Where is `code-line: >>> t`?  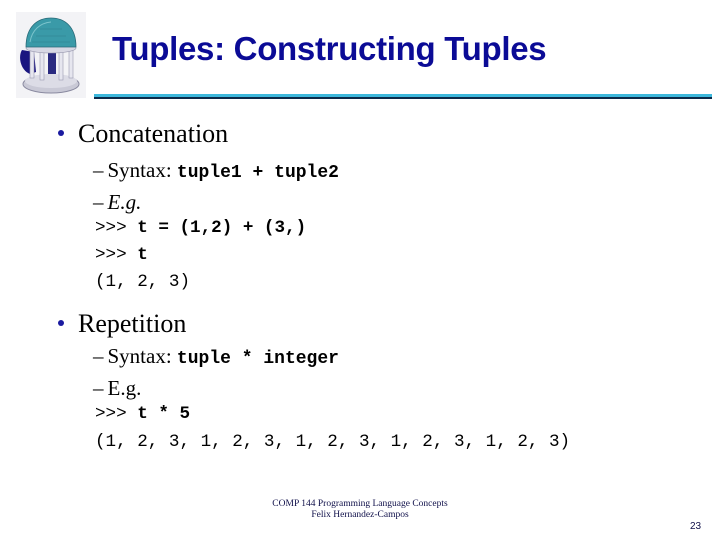
code-line: >>> t is located at coordinates (121, 255).